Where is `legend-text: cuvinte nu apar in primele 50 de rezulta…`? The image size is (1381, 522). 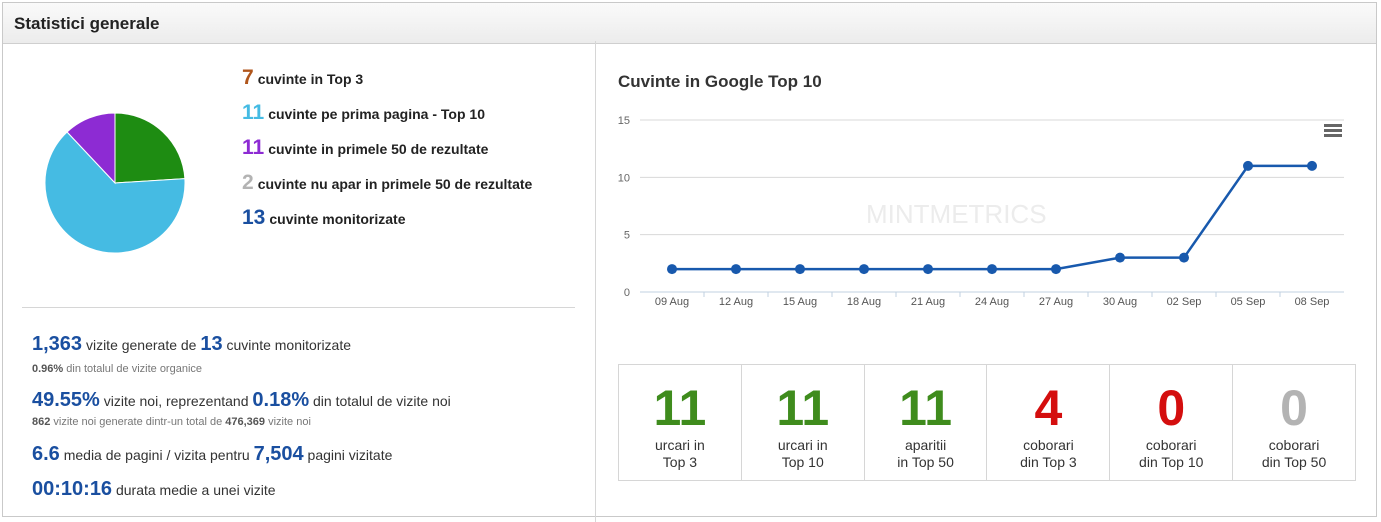
legend-text: cuvinte nu apar in primele 50 de rezulta… is located at coordinates (395, 184).